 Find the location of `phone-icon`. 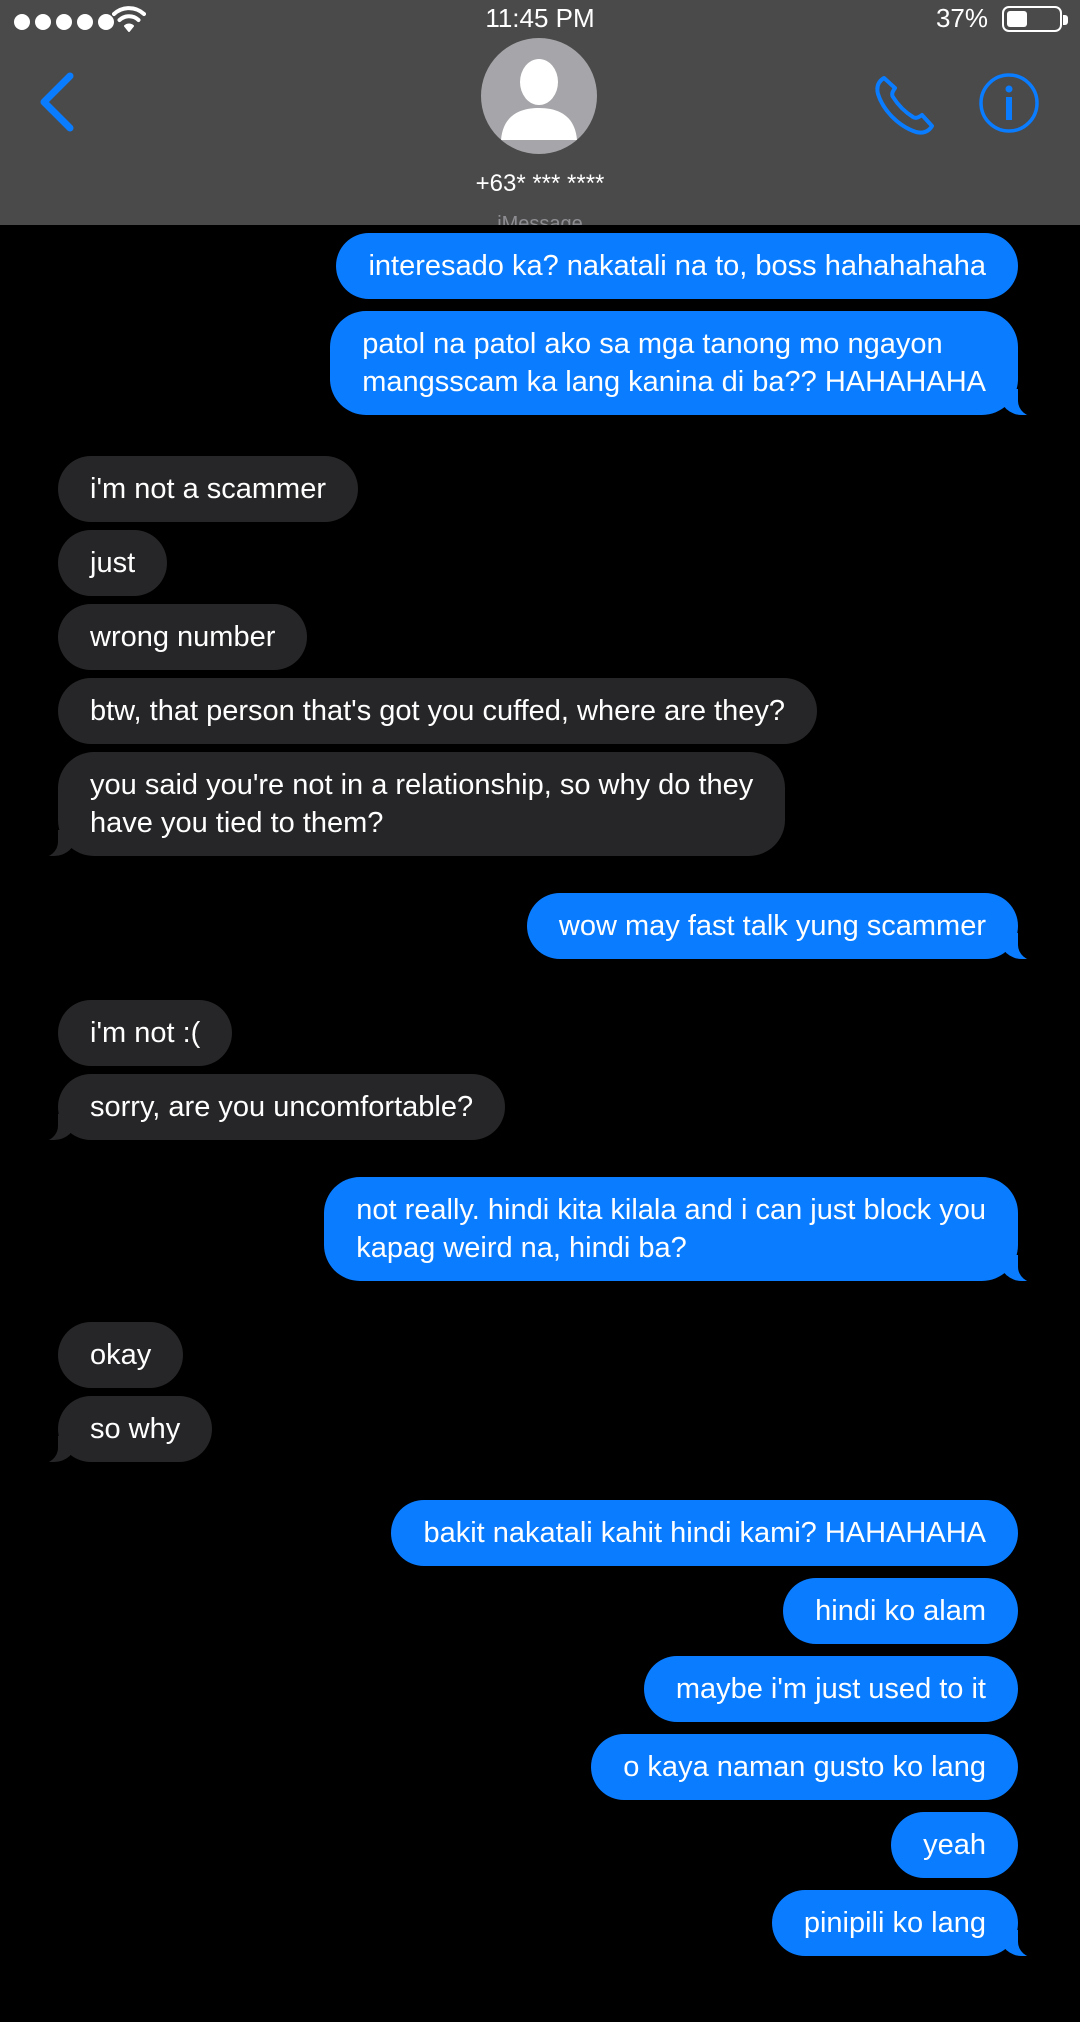

phone-icon is located at coordinates (905, 105).